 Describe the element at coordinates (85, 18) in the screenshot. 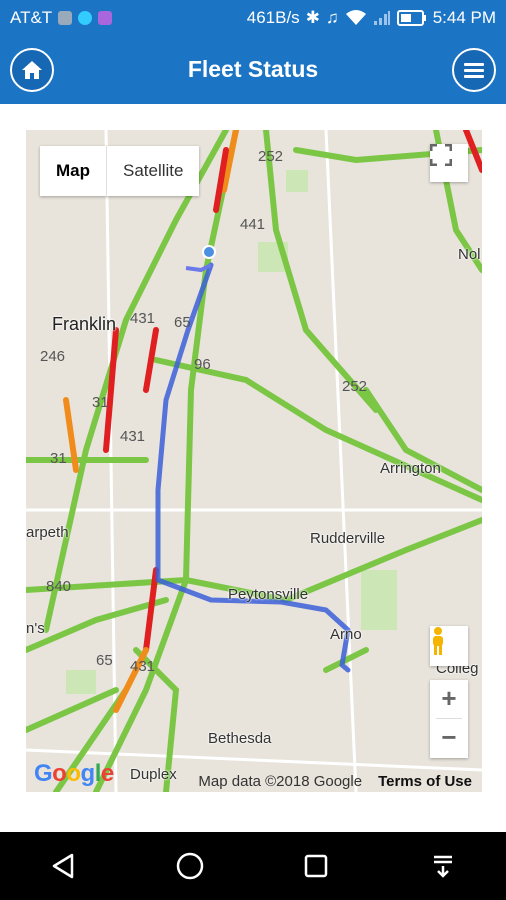

I see `messenger-icon` at that location.